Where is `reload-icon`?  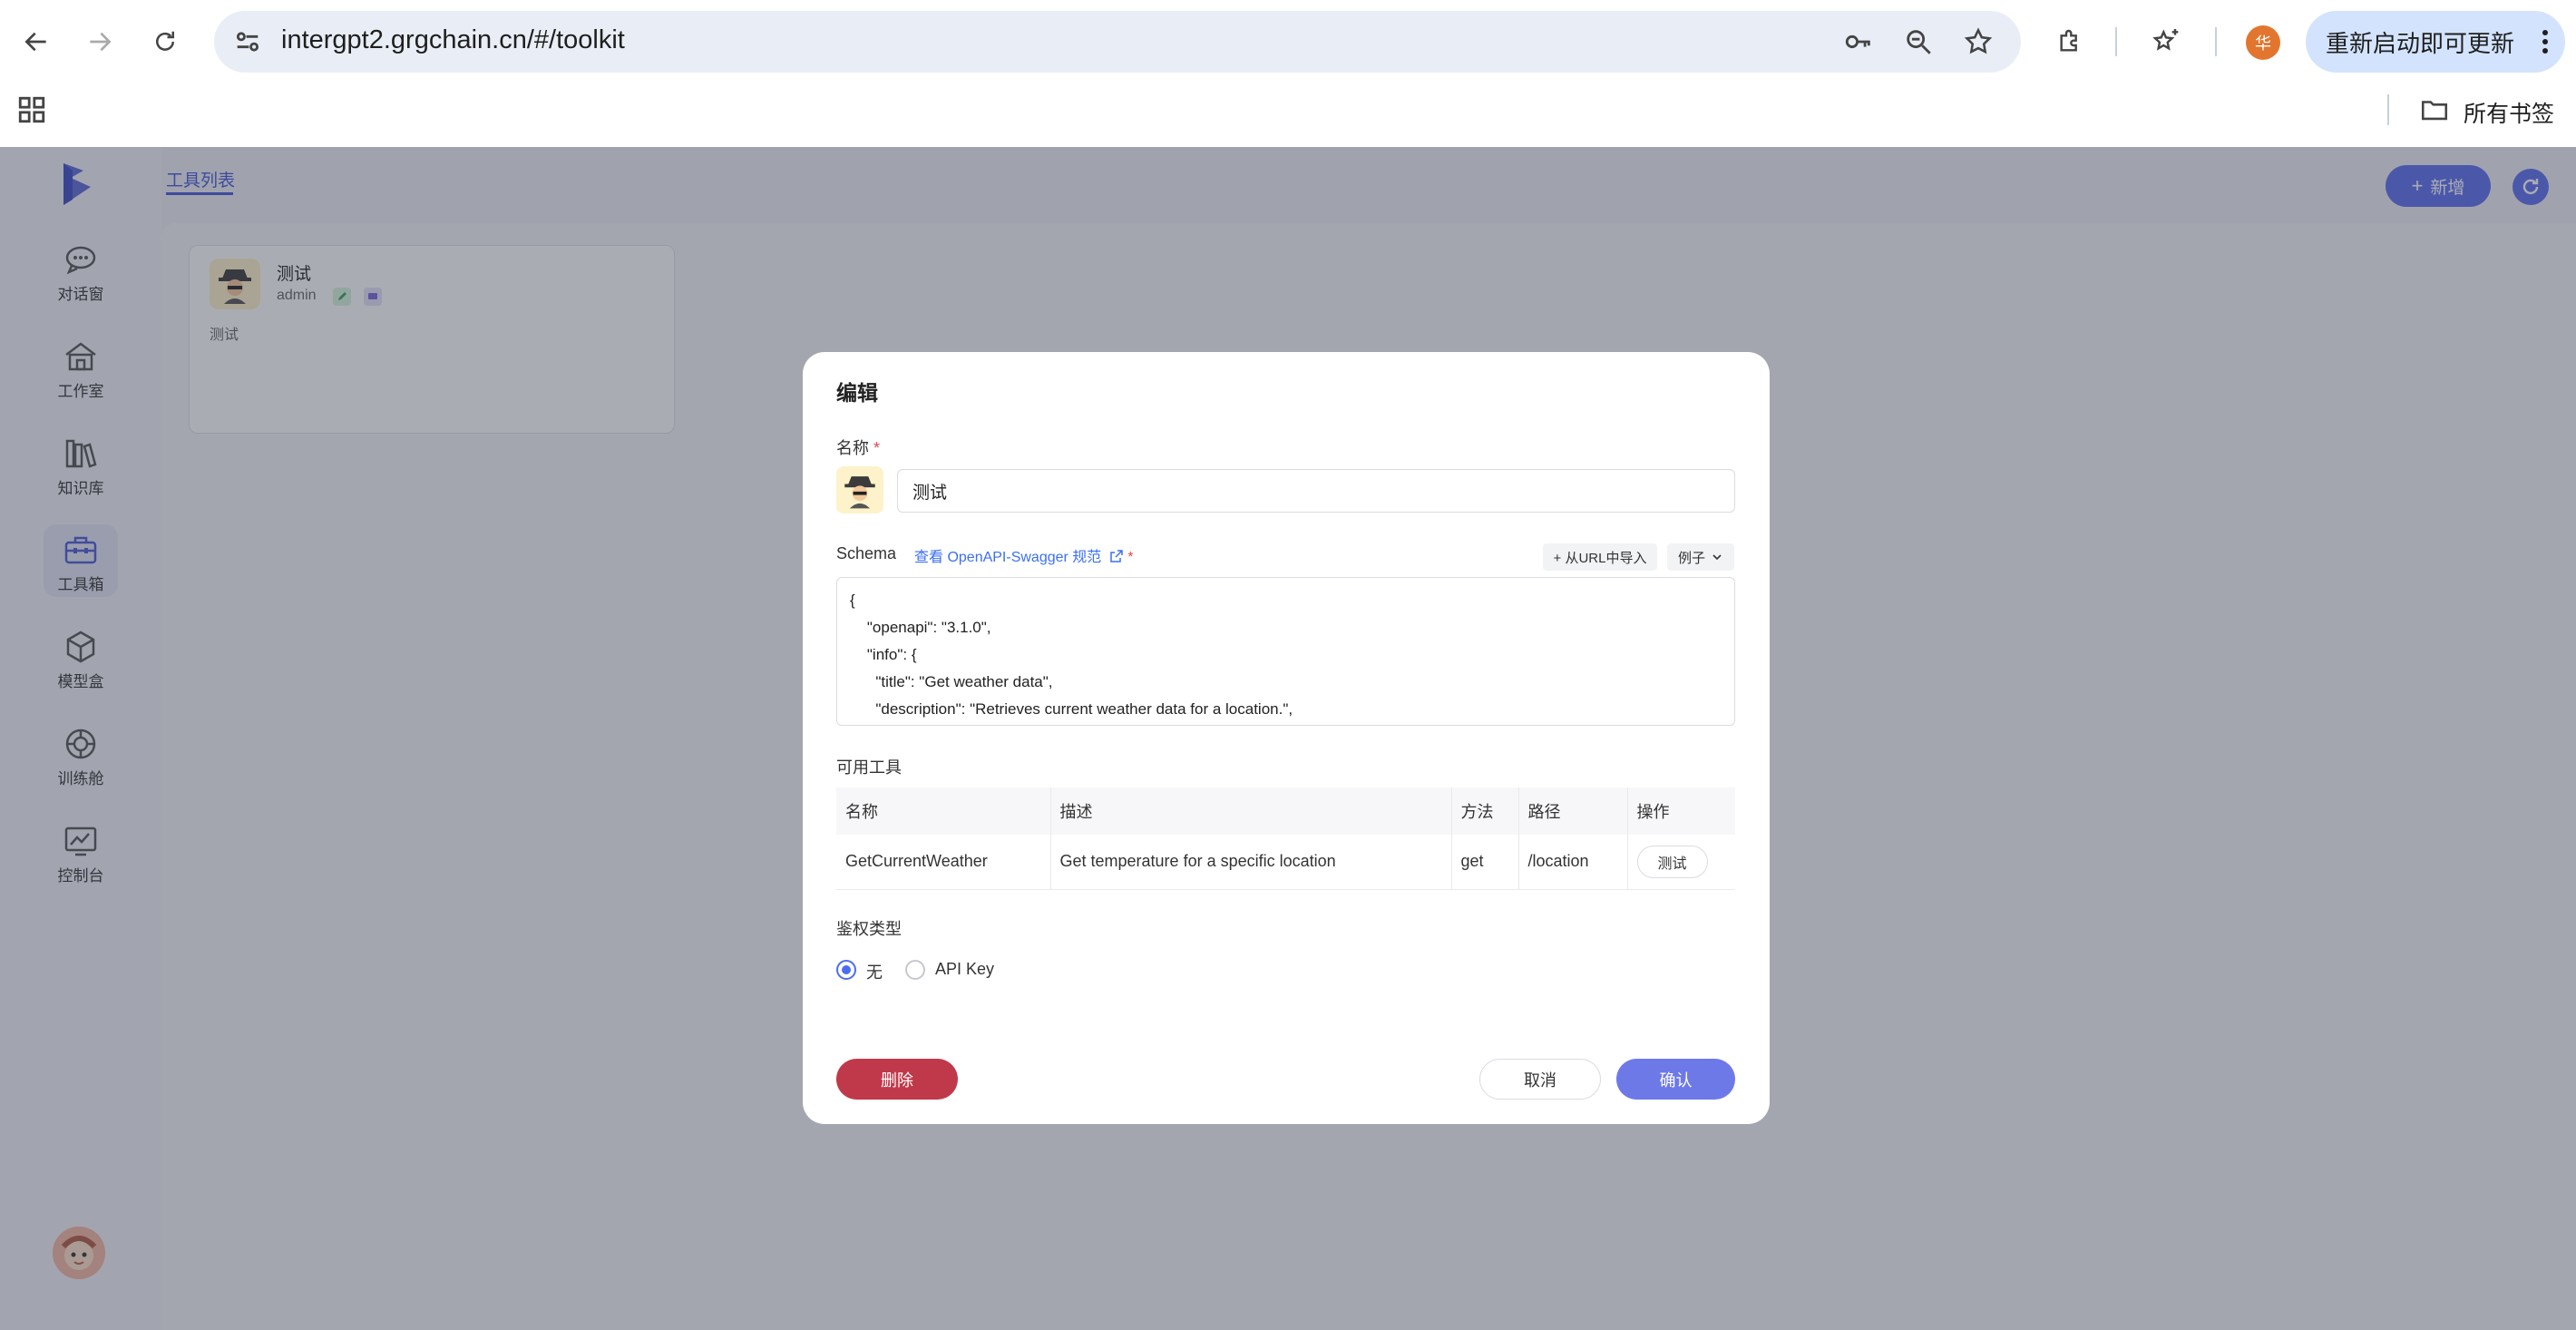
reload-icon is located at coordinates (165, 42).